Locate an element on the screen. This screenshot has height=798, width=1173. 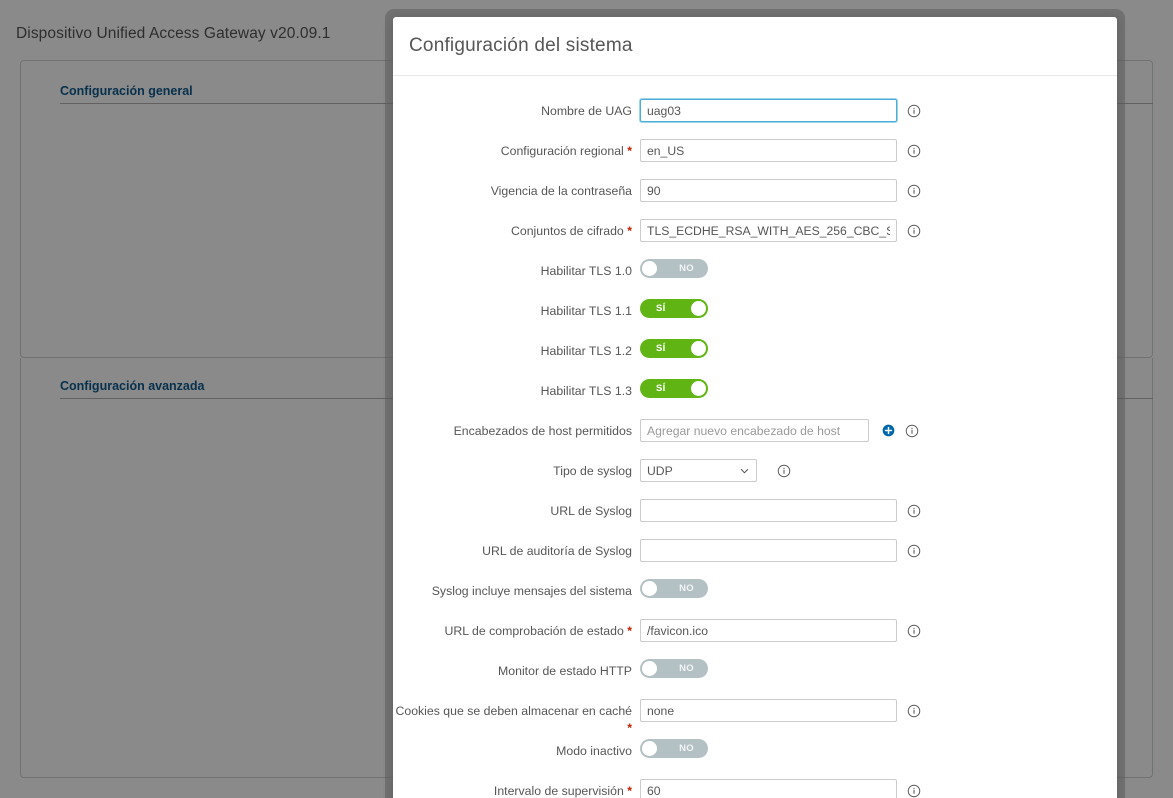
field-label: Habilitar TLS 1.2 is located at coordinates (516, 349).